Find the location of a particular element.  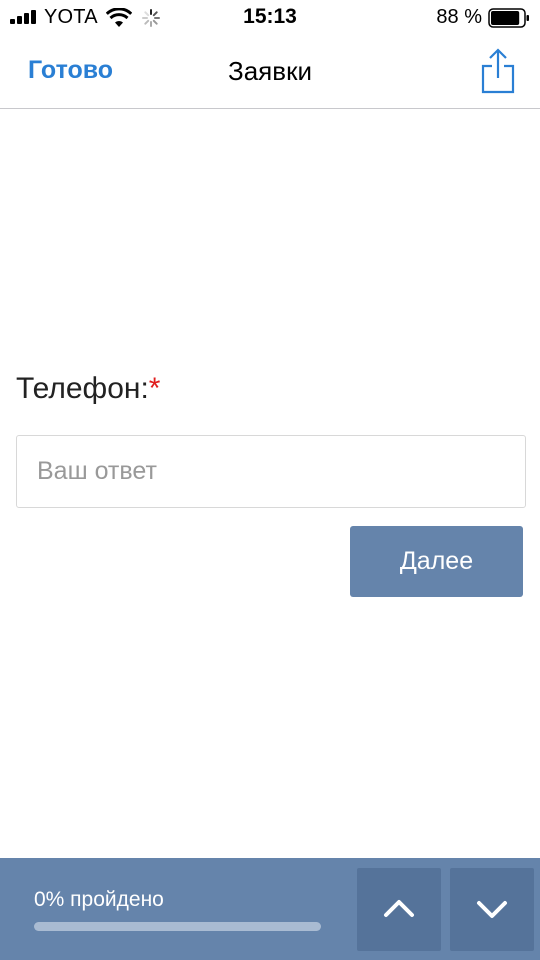

done-button: Готово is located at coordinates (70, 70).